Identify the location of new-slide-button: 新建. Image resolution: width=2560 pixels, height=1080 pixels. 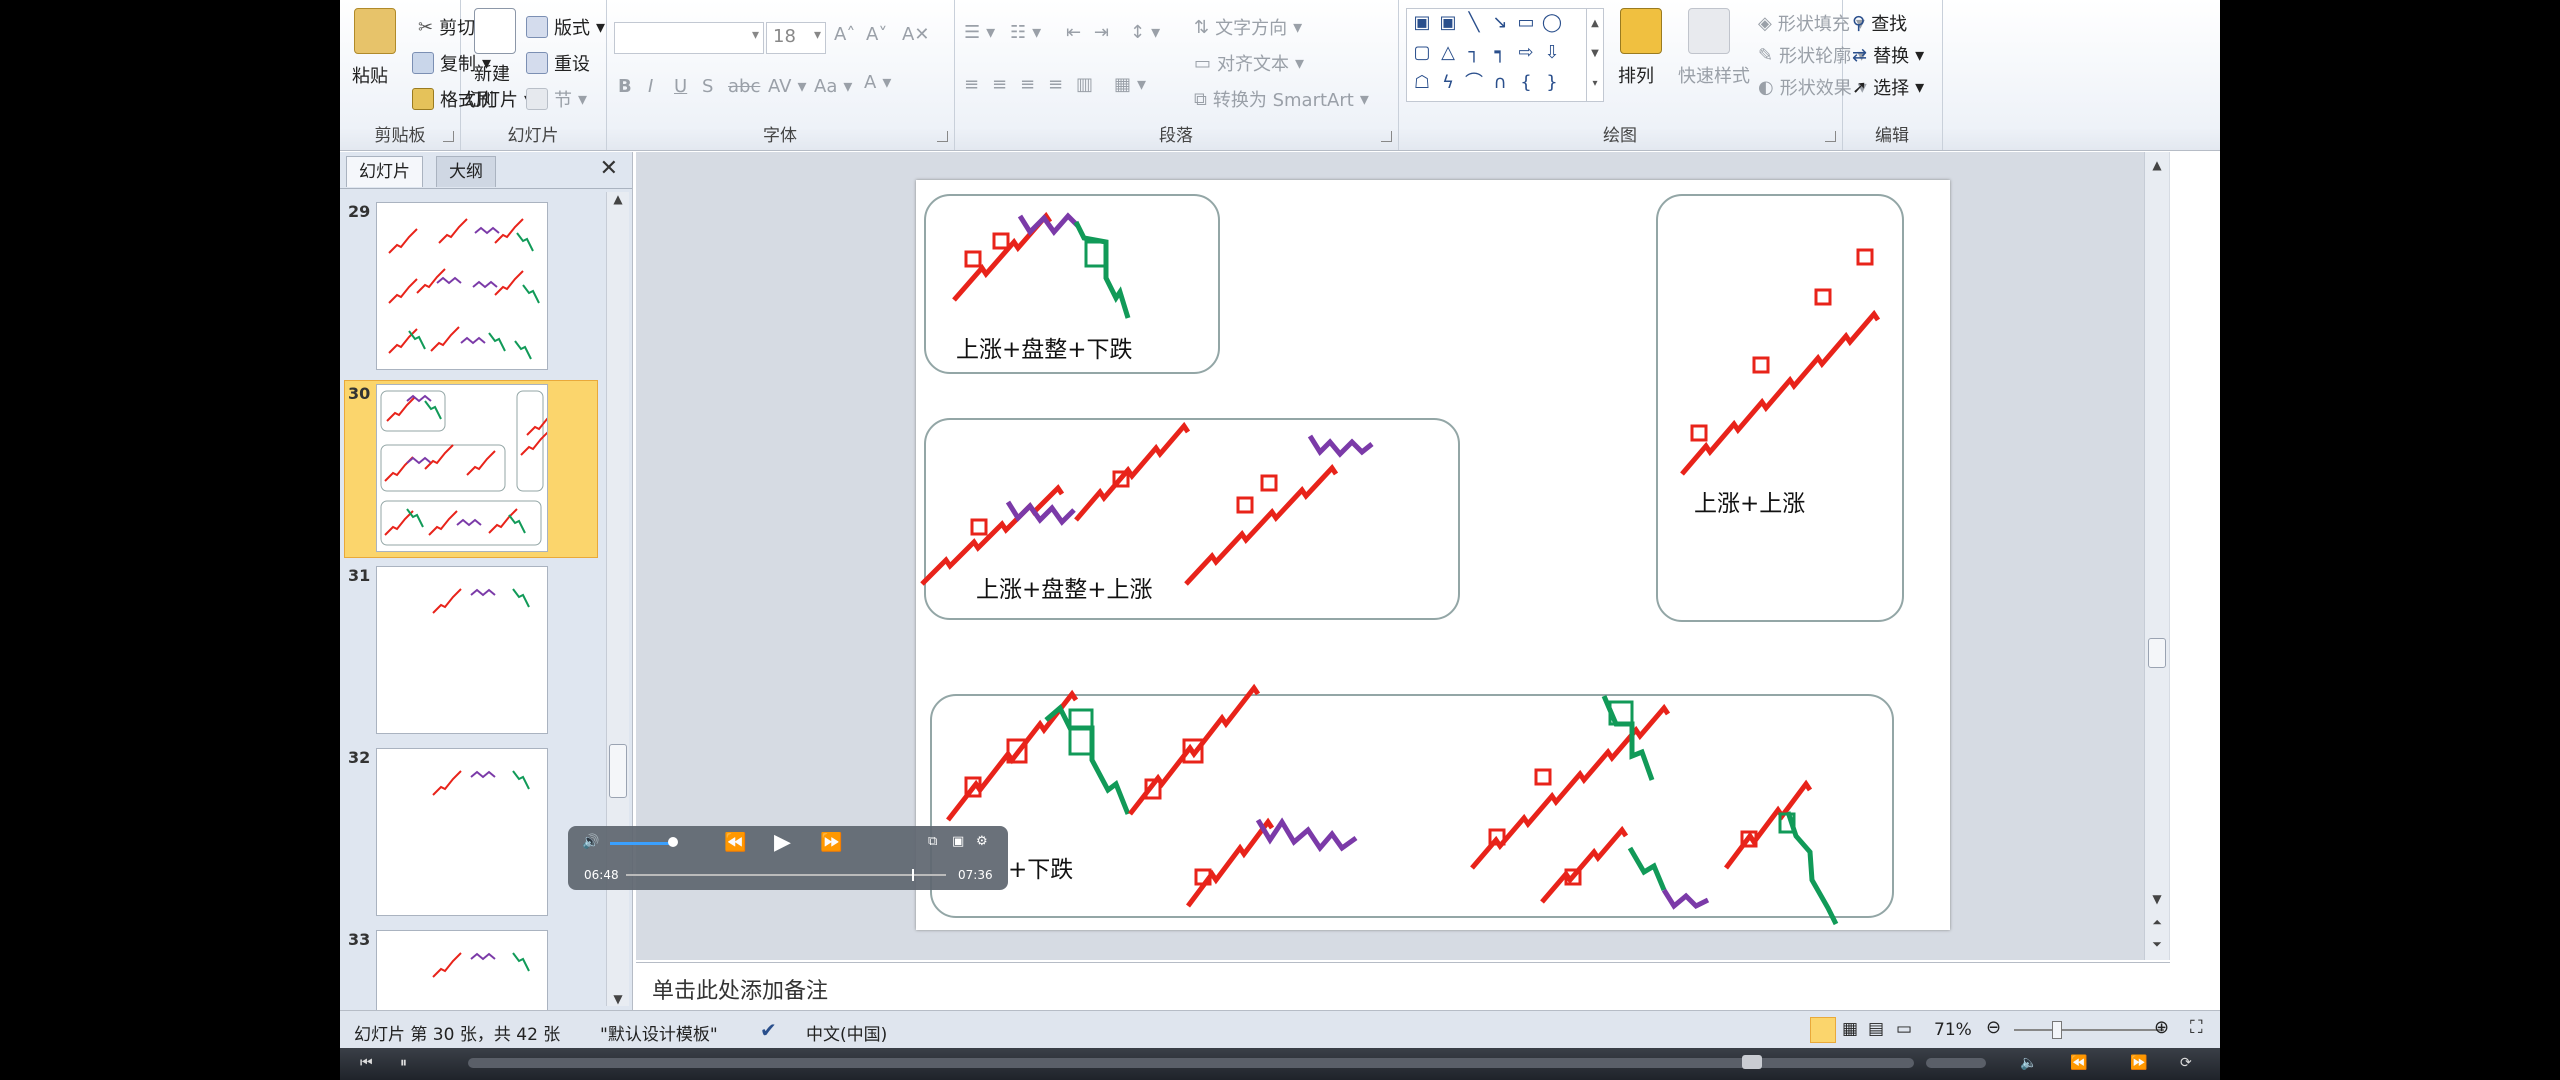
(492, 73).